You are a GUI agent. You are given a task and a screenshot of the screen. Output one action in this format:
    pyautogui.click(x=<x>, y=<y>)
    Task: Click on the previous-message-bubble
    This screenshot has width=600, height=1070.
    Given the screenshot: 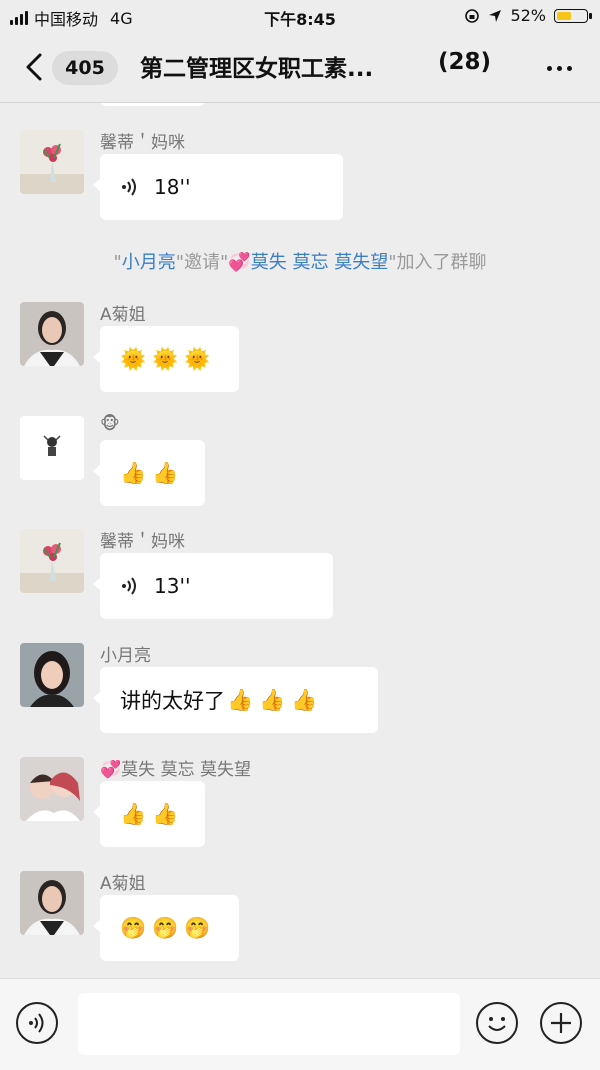 What is the action you would take?
    pyautogui.click(x=152, y=104)
    